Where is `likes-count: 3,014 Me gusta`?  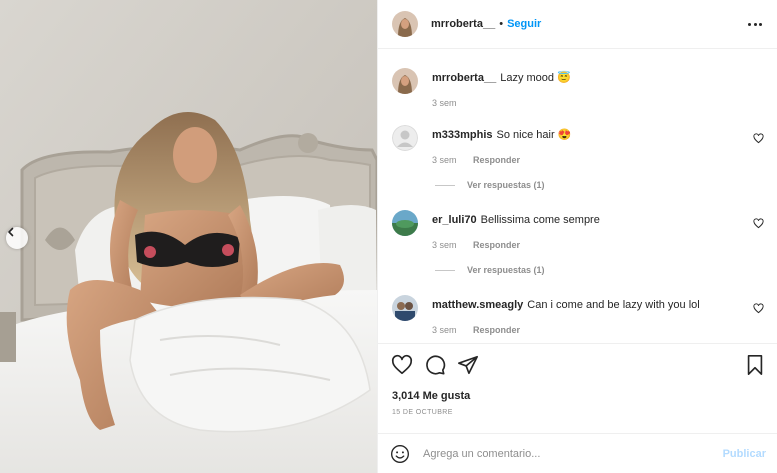 likes-count: 3,014 Me gusta is located at coordinates (431, 396).